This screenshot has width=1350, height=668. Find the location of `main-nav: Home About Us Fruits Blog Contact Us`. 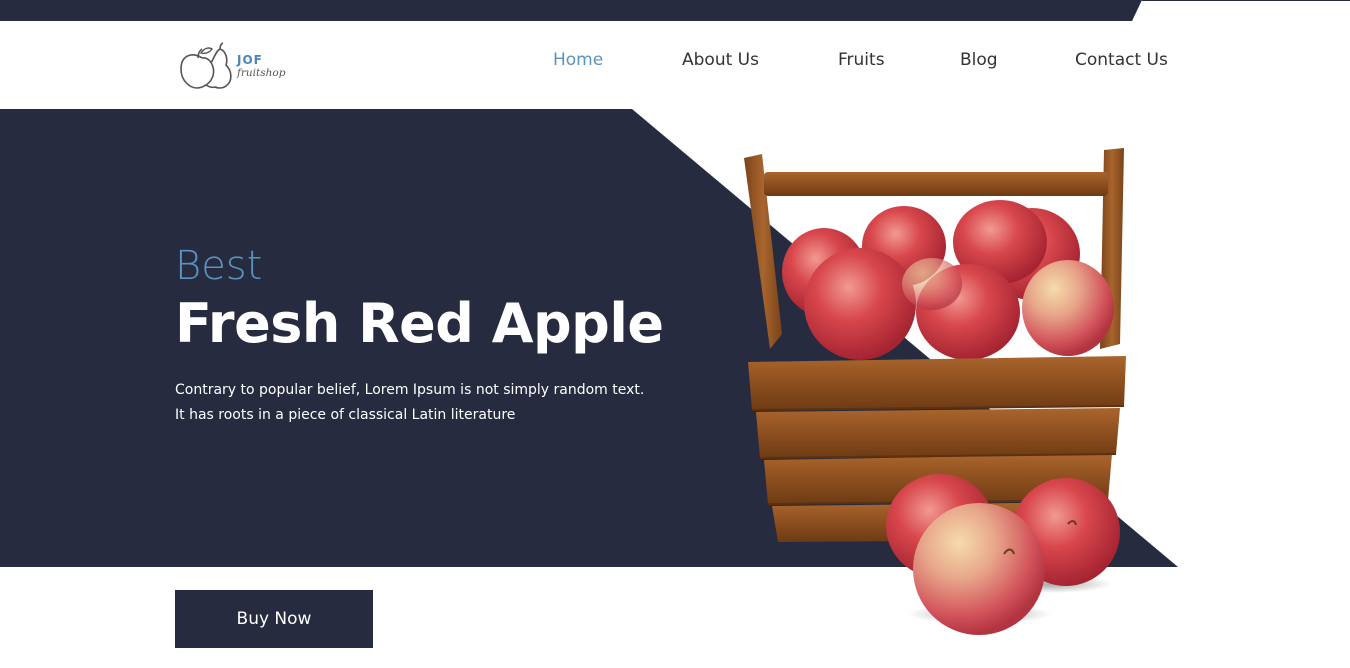

main-nav: Home About Us Fruits Blog Contact Us is located at coordinates (675, 62).